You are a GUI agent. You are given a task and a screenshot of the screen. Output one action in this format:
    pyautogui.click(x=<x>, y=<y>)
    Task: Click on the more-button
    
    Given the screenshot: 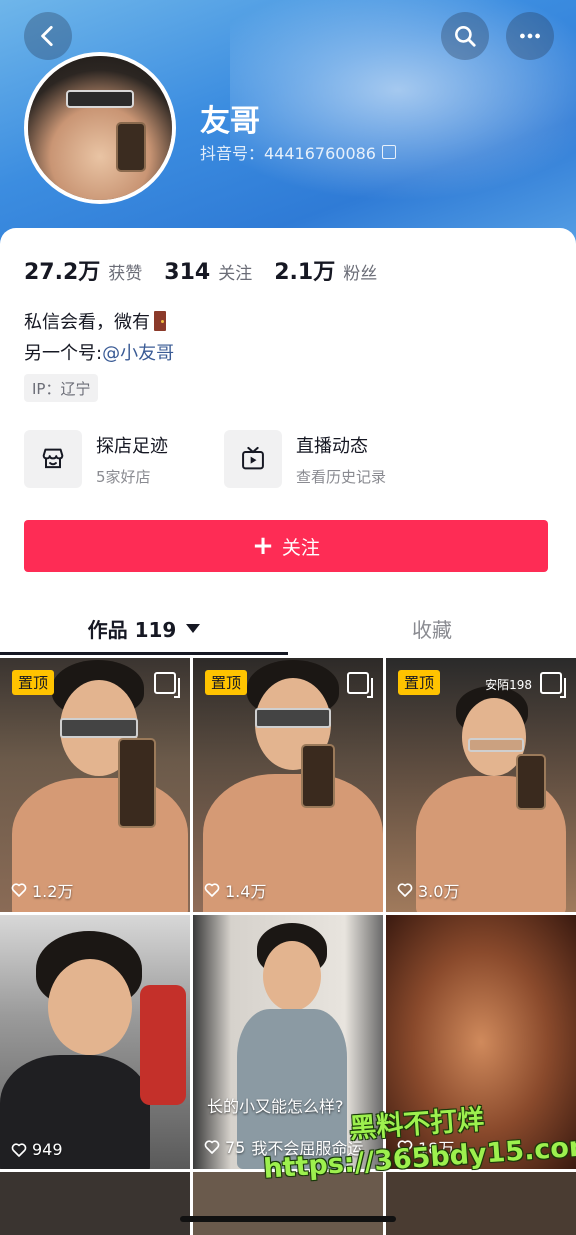 What is the action you would take?
    pyautogui.click(x=530, y=36)
    